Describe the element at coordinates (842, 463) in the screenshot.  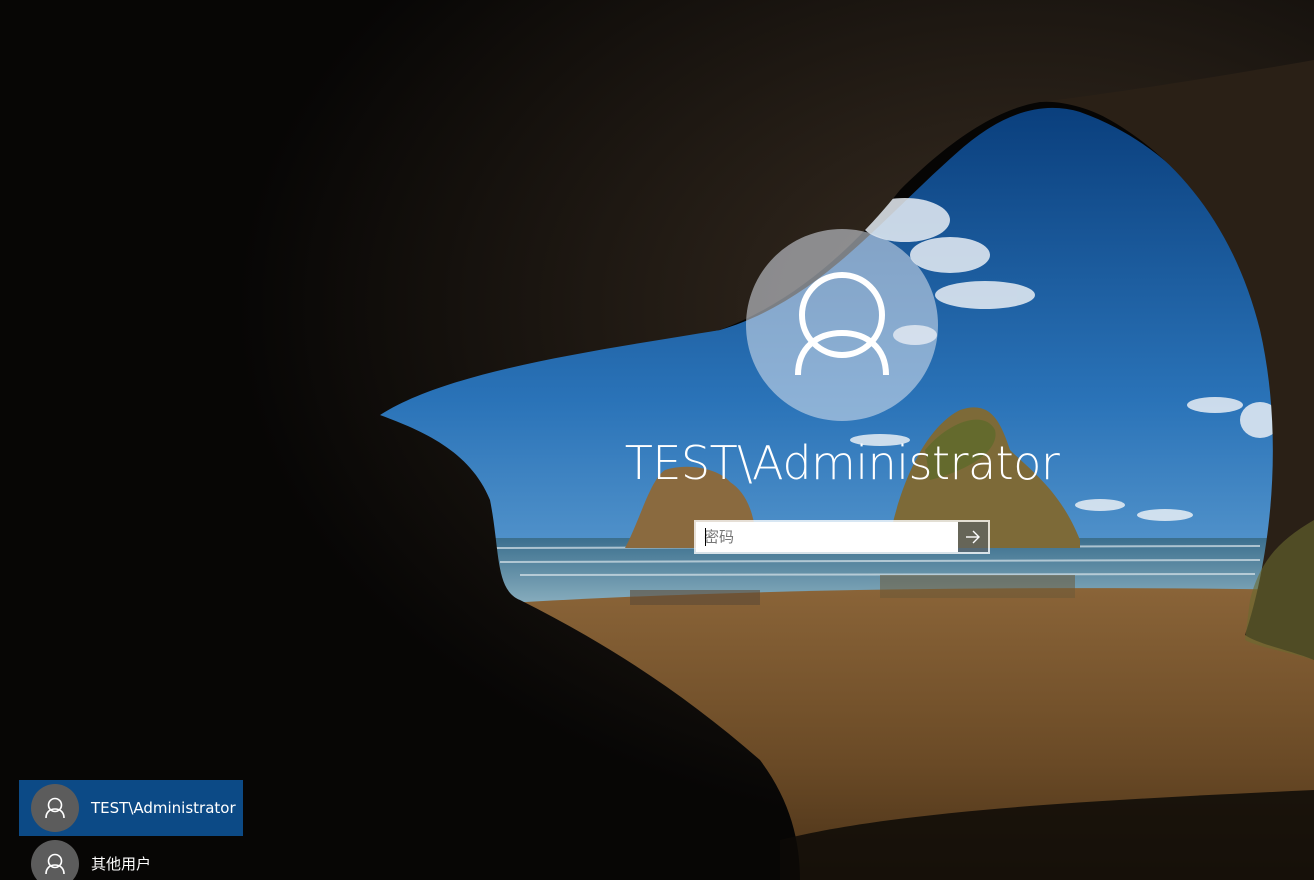
I see `username-title: TEST\Administrator` at that location.